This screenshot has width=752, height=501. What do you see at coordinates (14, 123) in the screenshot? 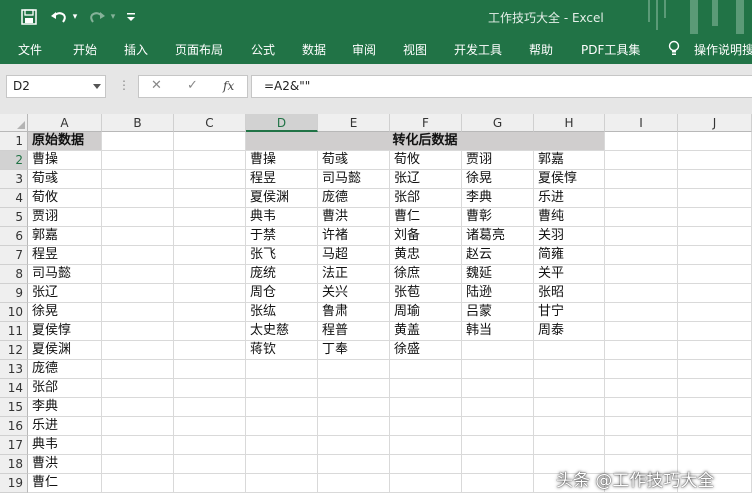
I see `select-all-corner` at bounding box center [14, 123].